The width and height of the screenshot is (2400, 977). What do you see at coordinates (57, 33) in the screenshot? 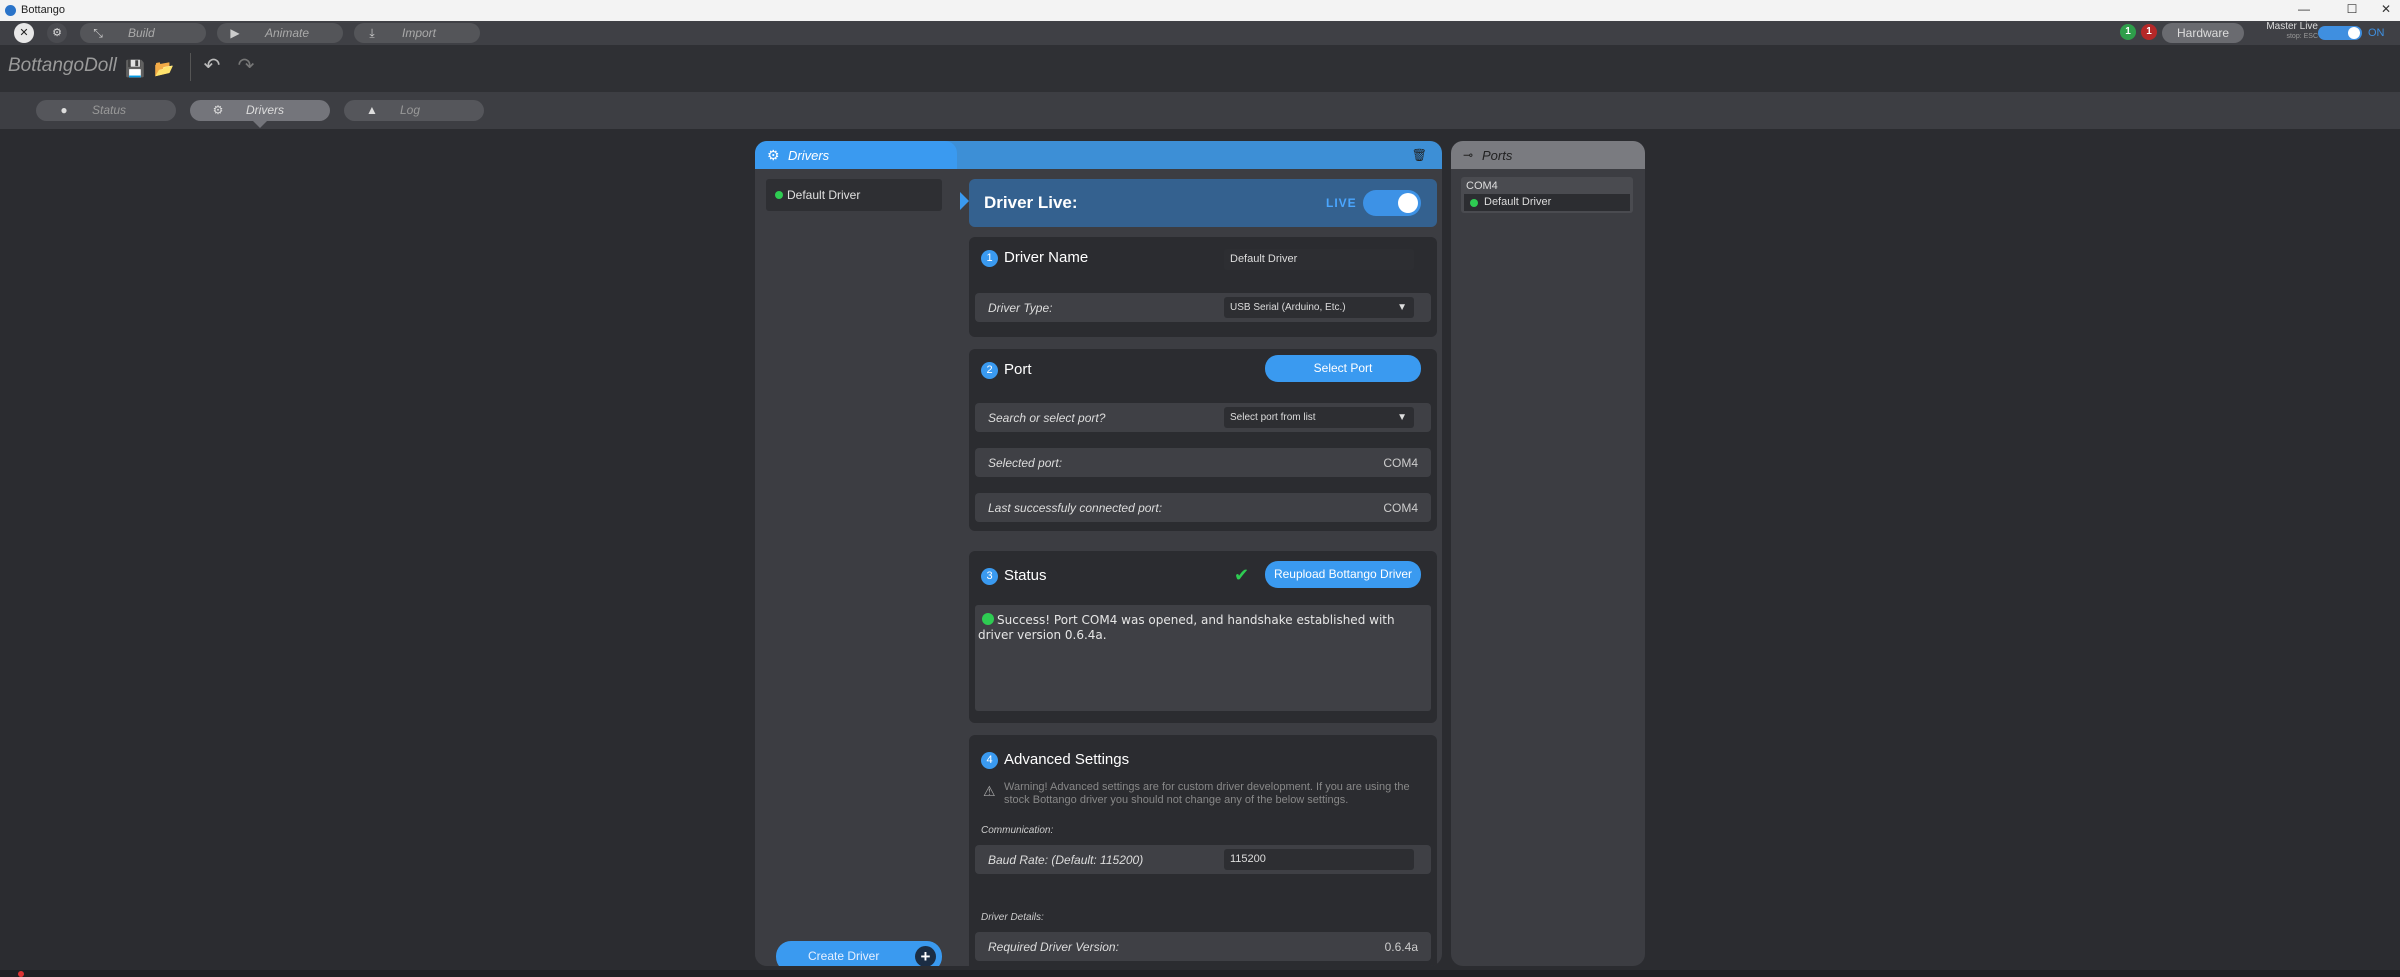
I see `settings-button: ⚙` at bounding box center [57, 33].